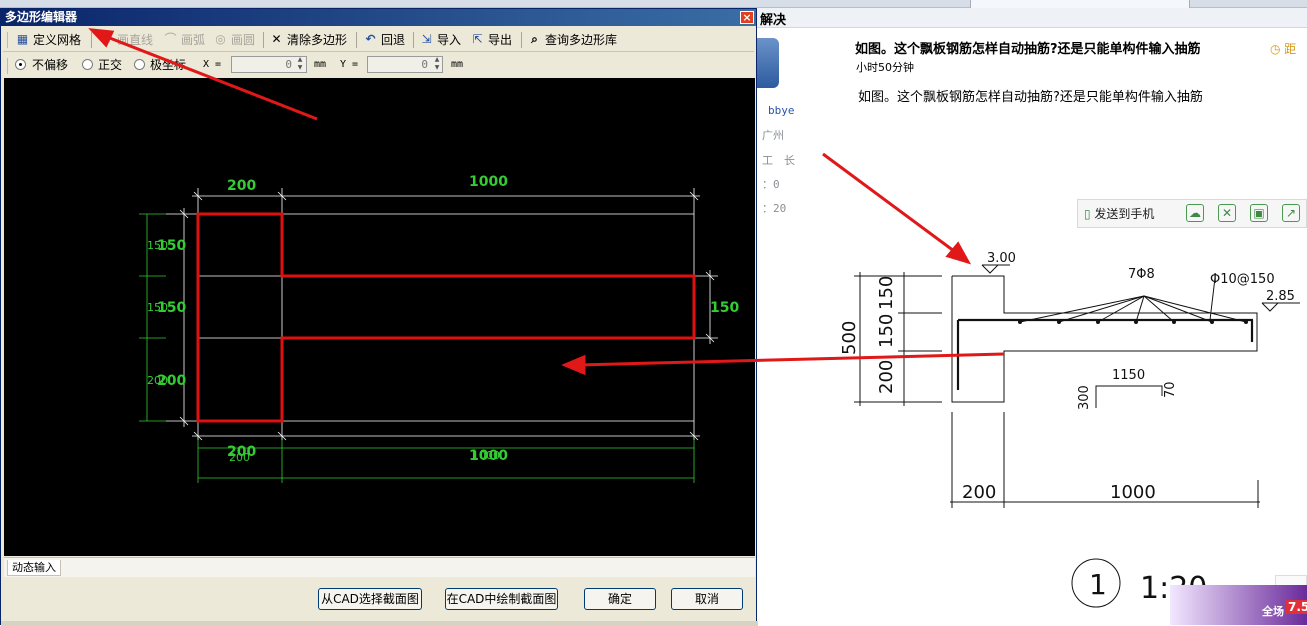  I want to click on user-city: 广州, so click(773, 135).